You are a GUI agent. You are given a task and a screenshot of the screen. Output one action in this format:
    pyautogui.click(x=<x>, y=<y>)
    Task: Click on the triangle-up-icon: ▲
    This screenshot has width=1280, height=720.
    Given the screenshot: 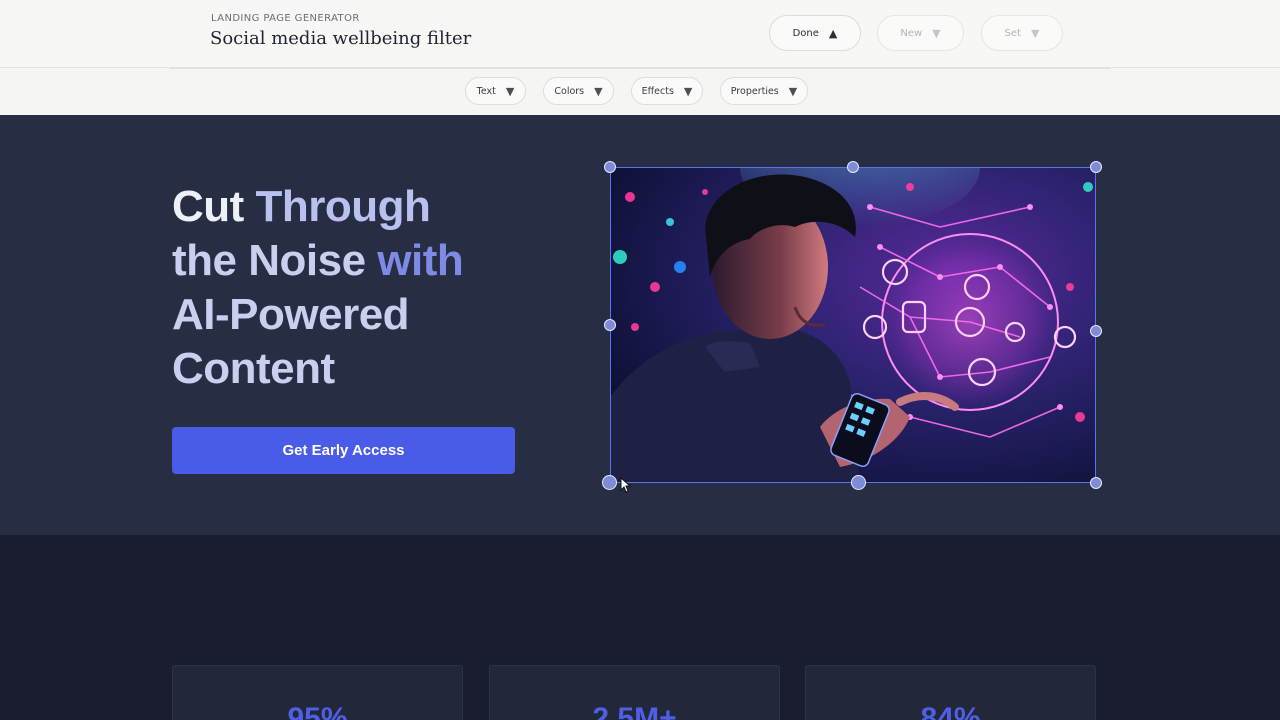 What is the action you would take?
    pyautogui.click(x=833, y=33)
    